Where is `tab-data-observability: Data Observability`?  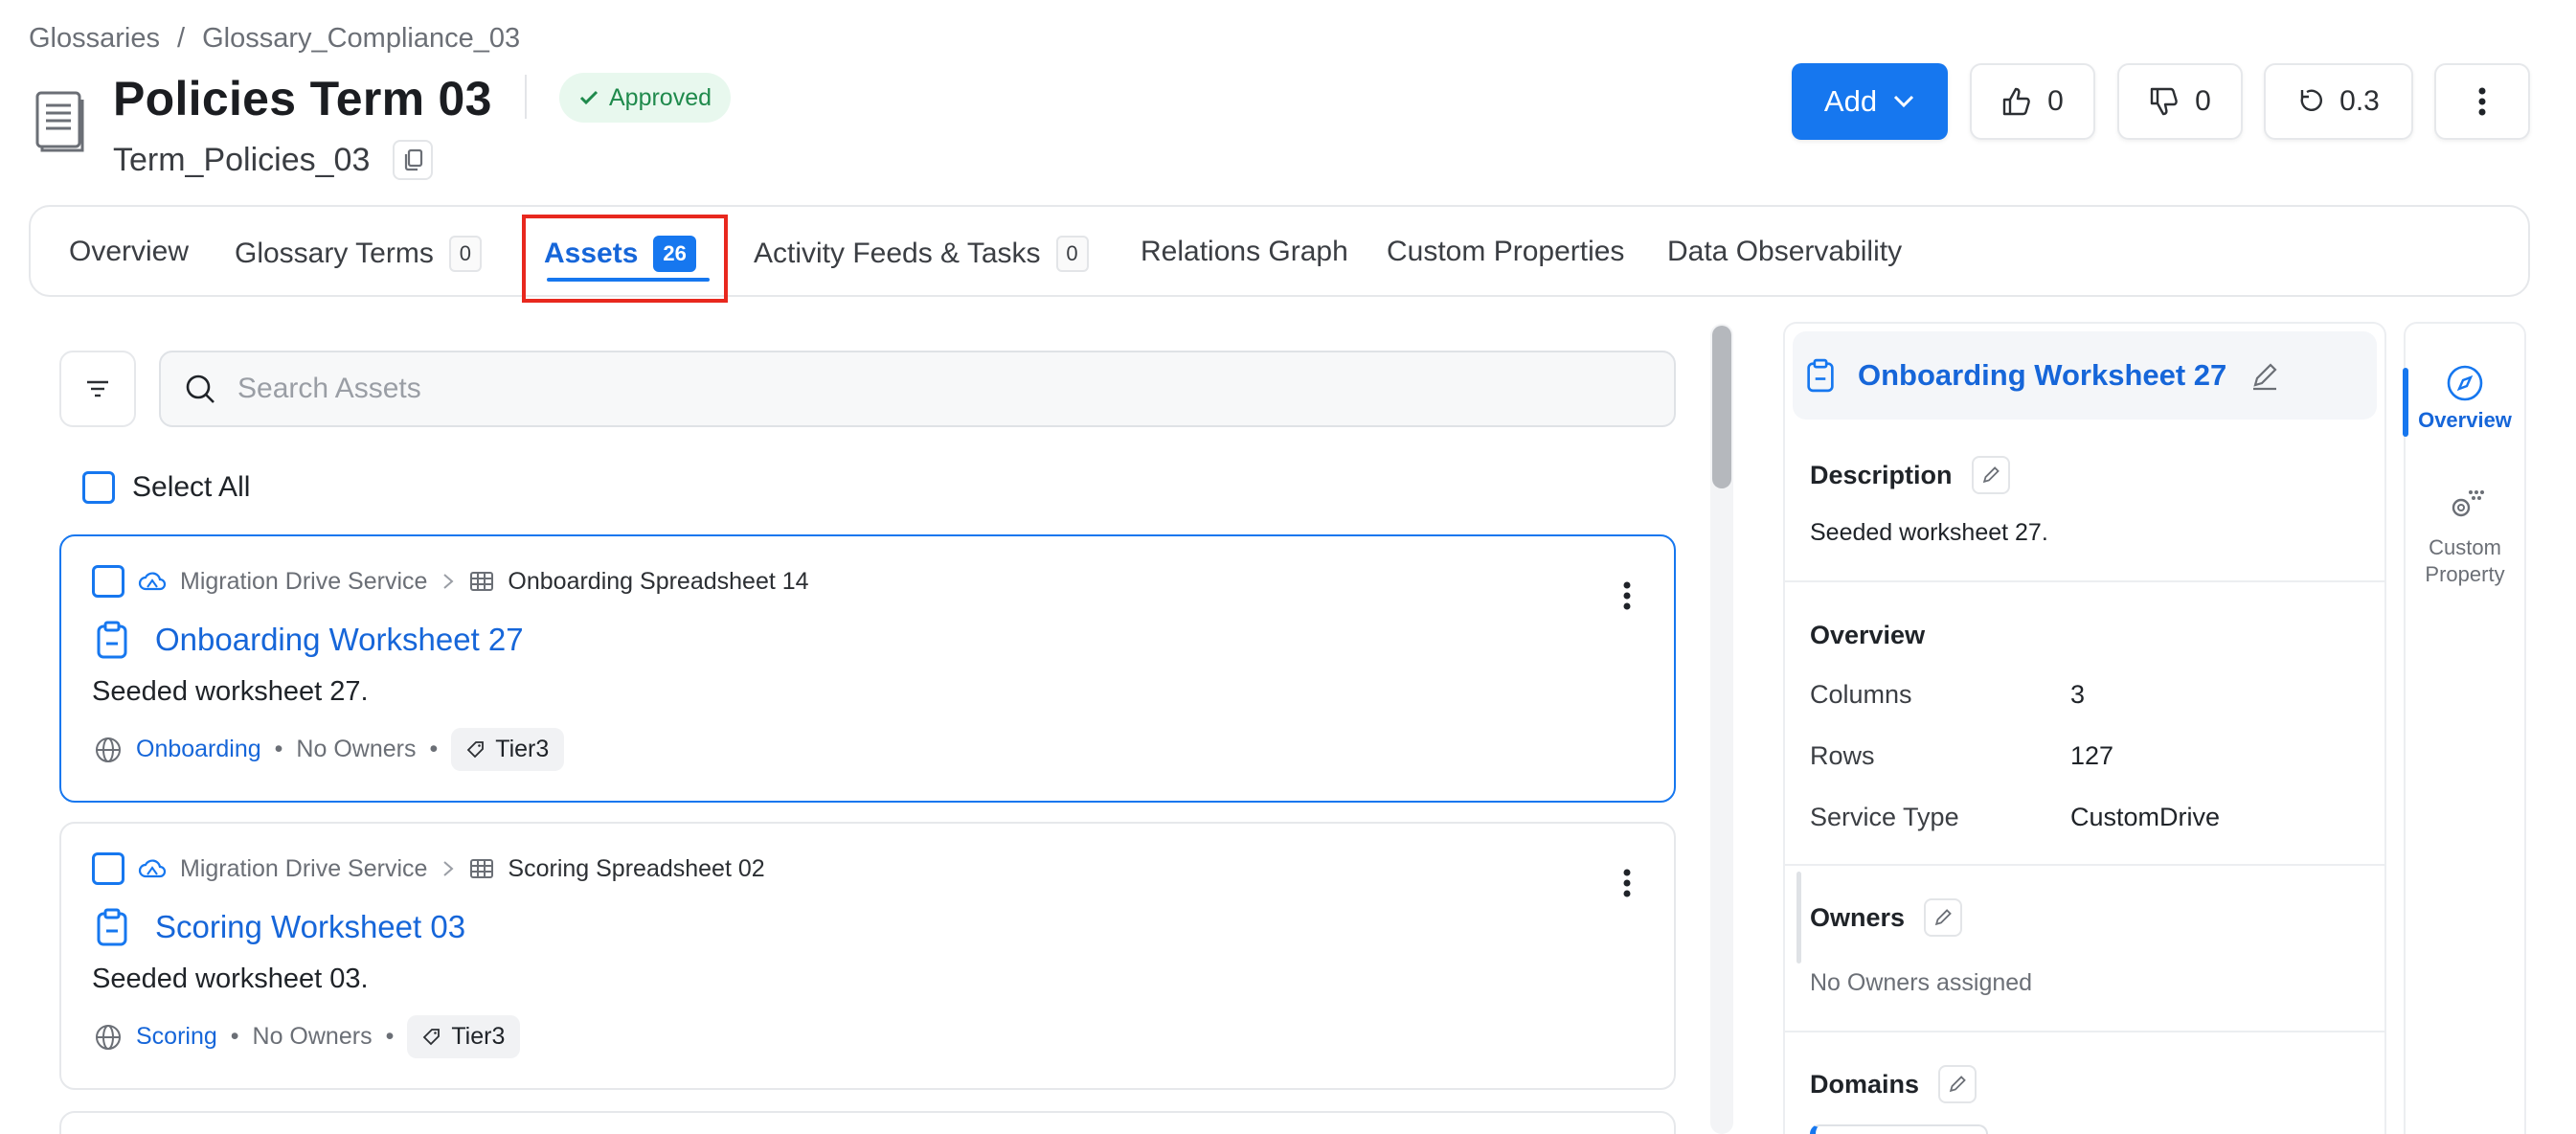
tab-data-observability: Data Observability is located at coordinates (1784, 252).